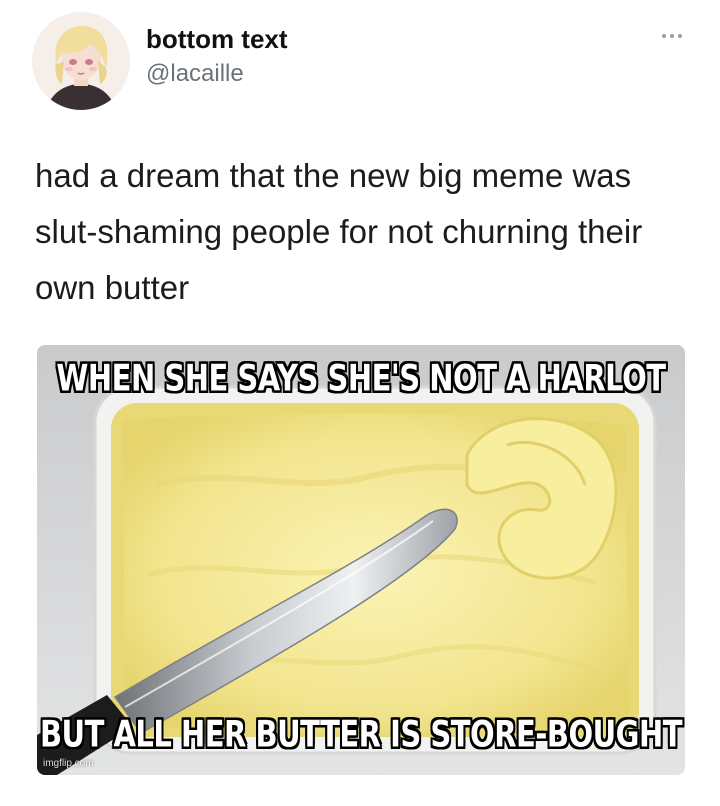  I want to click on avatar, so click(81, 61).